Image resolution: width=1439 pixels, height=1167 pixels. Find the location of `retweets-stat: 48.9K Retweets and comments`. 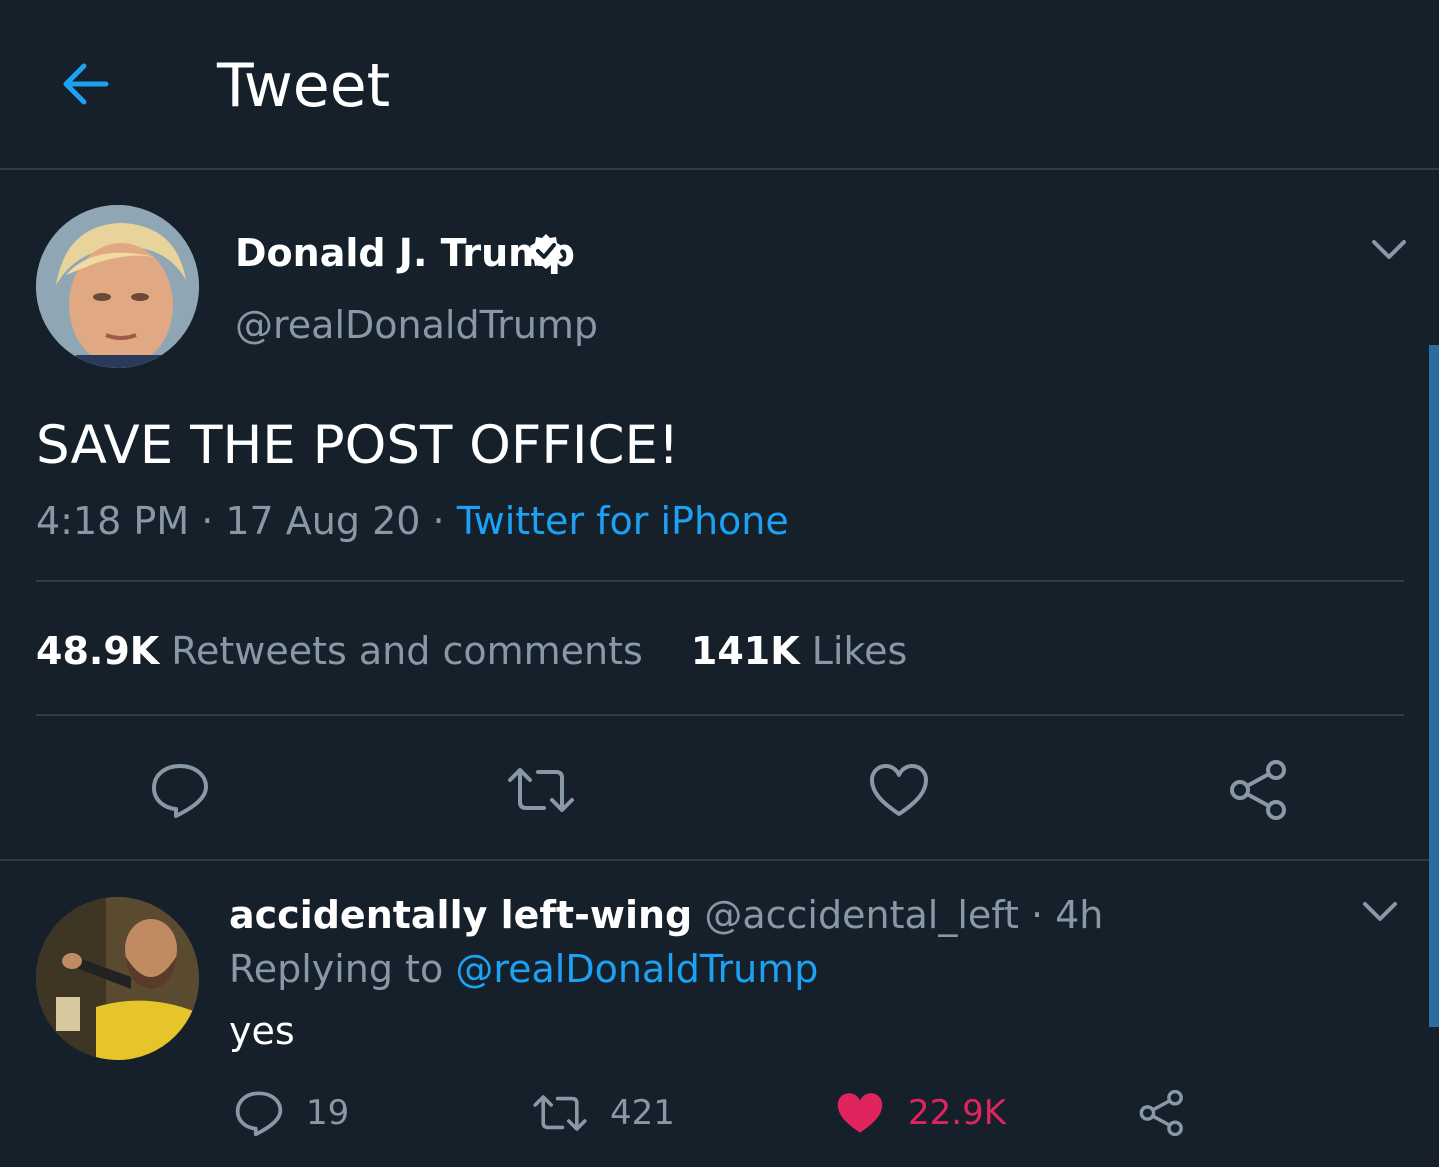

retweets-stat: 48.9K Retweets and comments is located at coordinates (339, 651).